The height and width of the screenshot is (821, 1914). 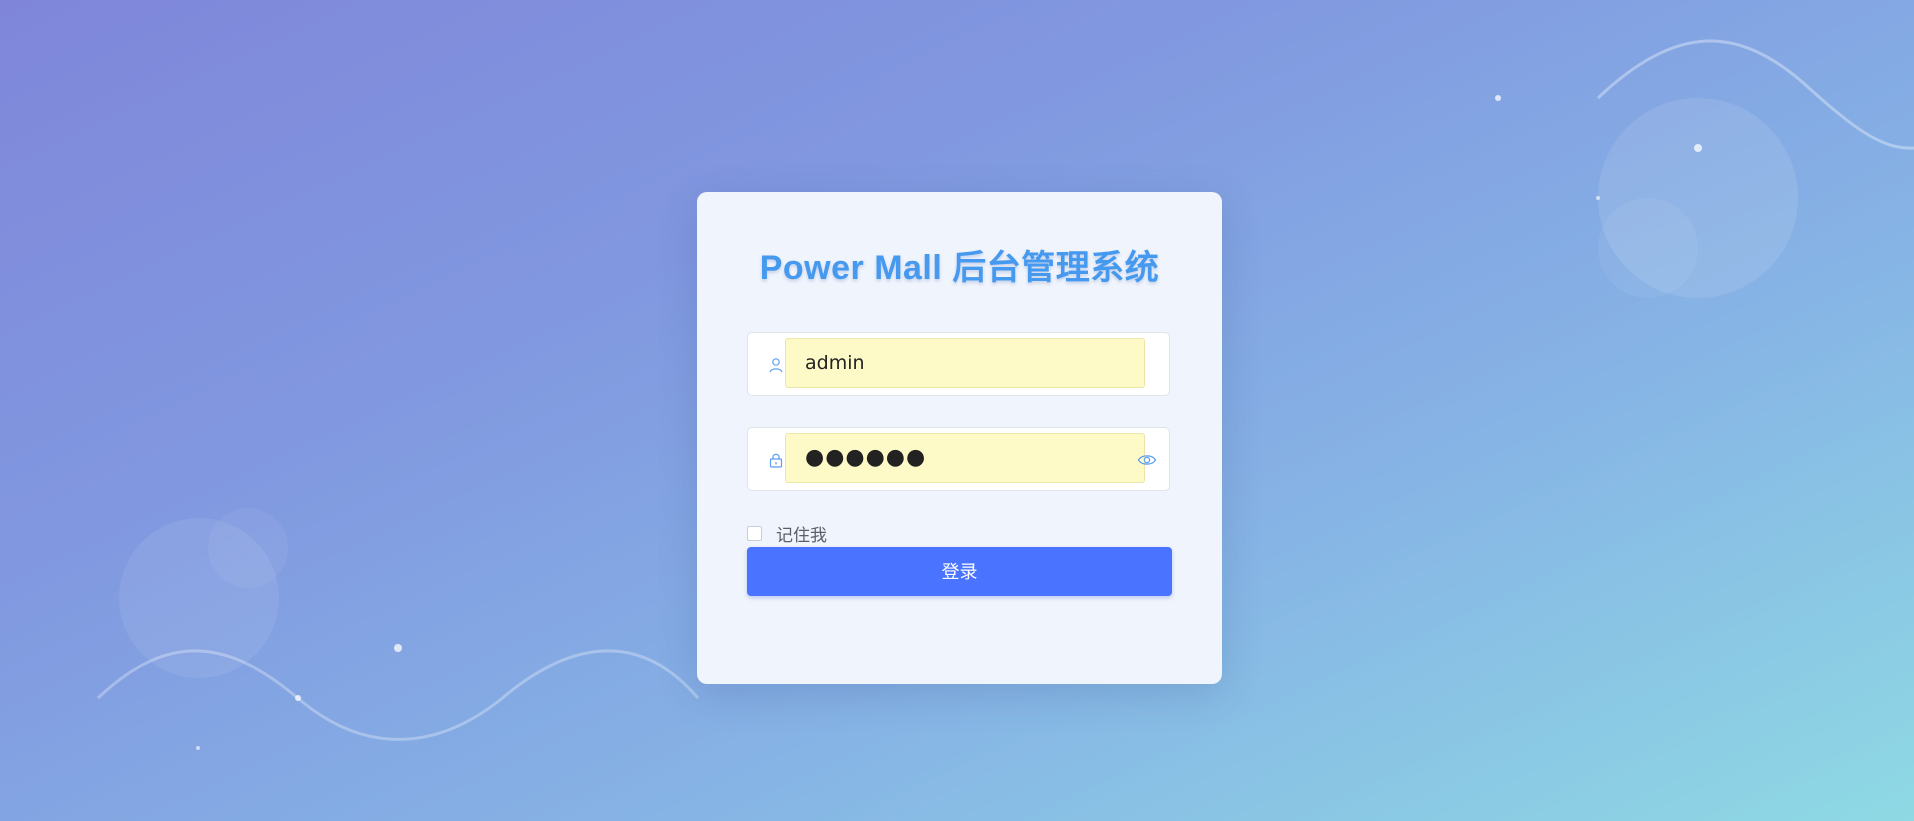 What do you see at coordinates (776, 460) in the screenshot?
I see `lock-icon` at bounding box center [776, 460].